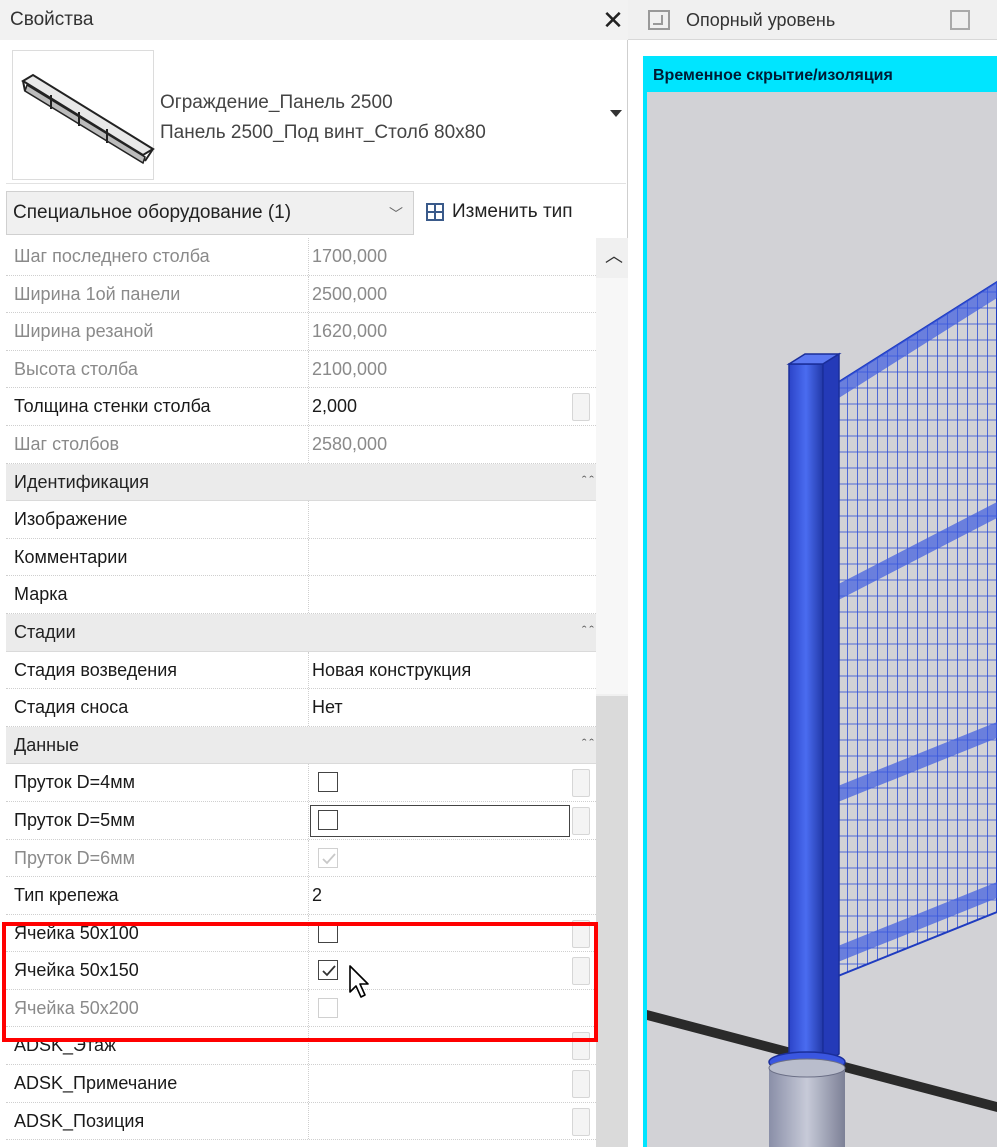 The height and width of the screenshot is (1147, 997). Describe the element at coordinates (96, 669) in the screenshot. I see `property-name: Стадия возведения` at that location.